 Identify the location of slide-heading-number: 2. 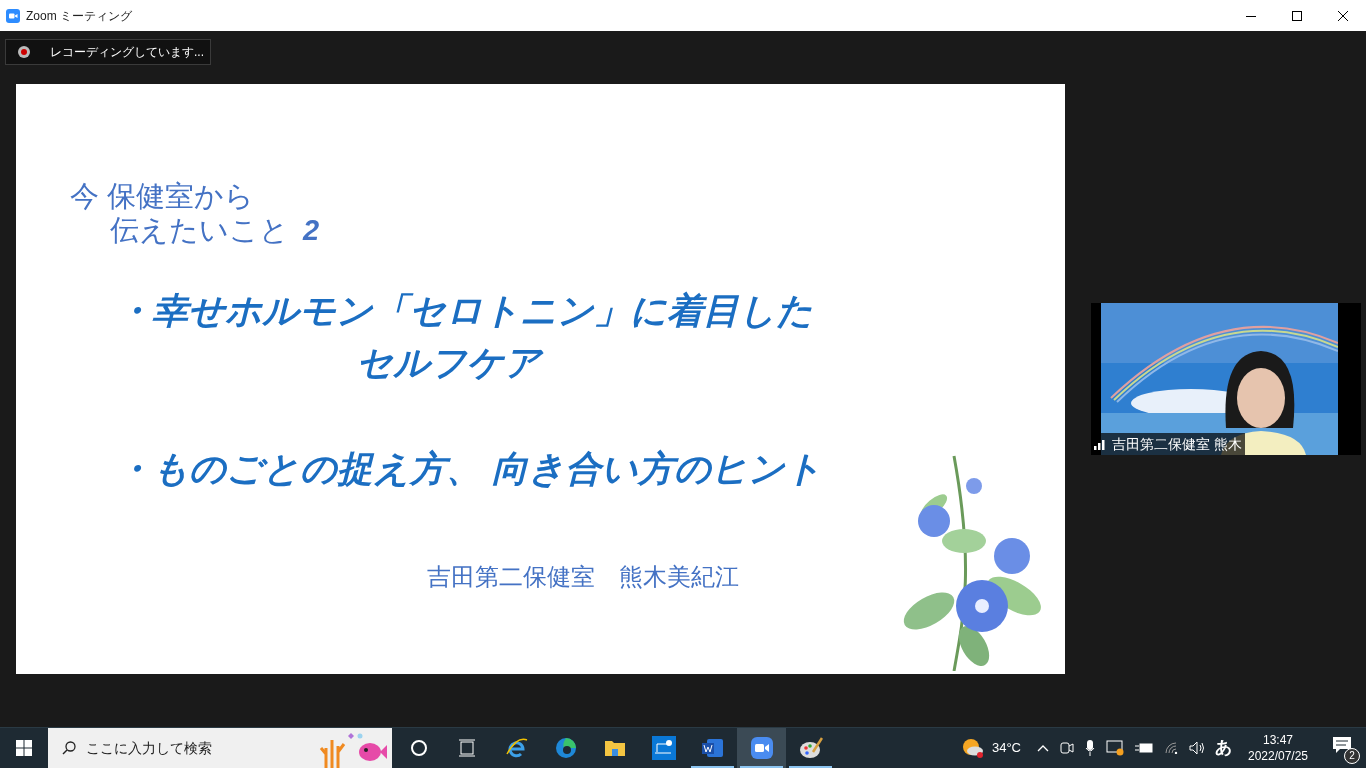
(311, 230).